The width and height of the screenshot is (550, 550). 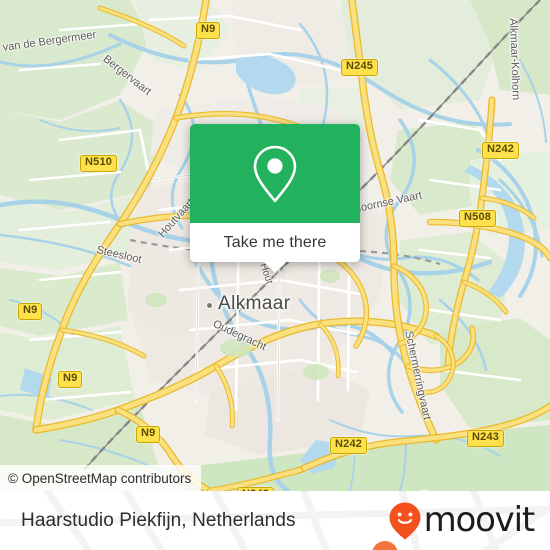 I want to click on map-pin-icon, so click(x=275, y=173).